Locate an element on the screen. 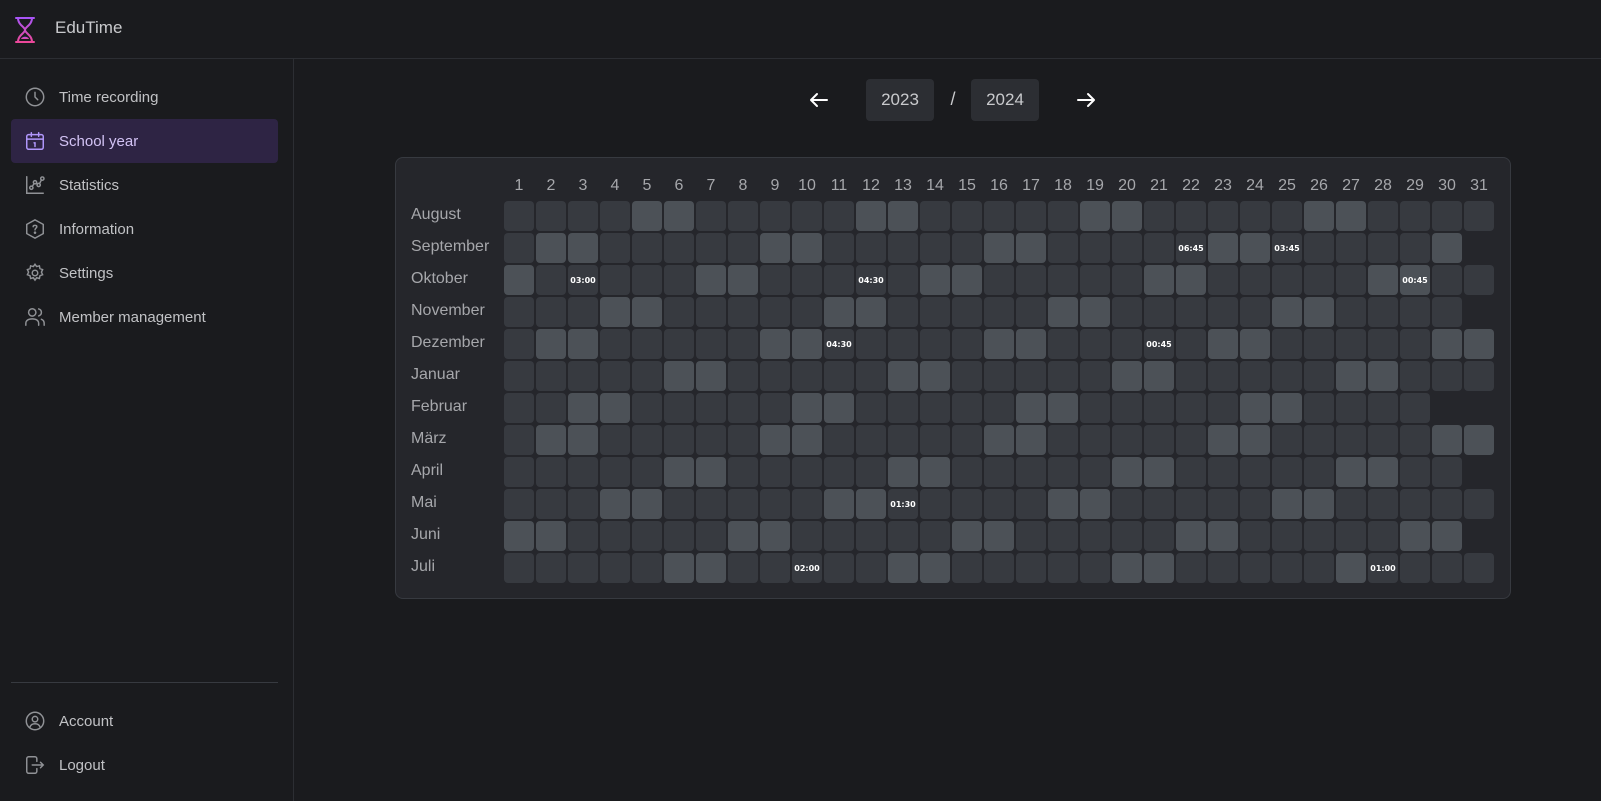 The width and height of the screenshot is (1601, 801). sidebar-item-settings: Settings is located at coordinates (144, 273).